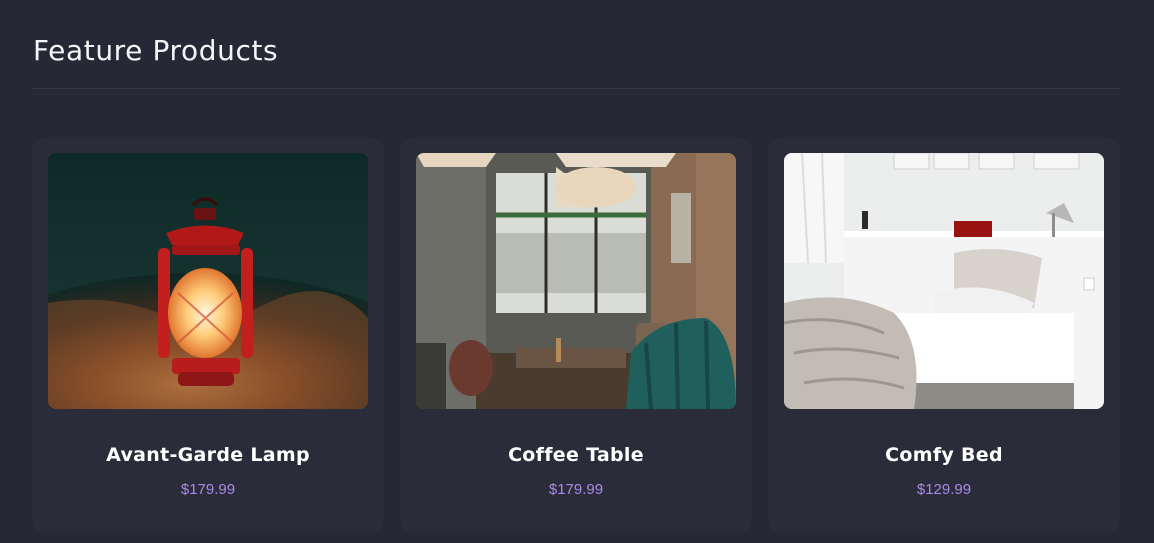 The width and height of the screenshot is (1154, 543). Describe the element at coordinates (576, 88) in the screenshot. I see `divider` at that location.